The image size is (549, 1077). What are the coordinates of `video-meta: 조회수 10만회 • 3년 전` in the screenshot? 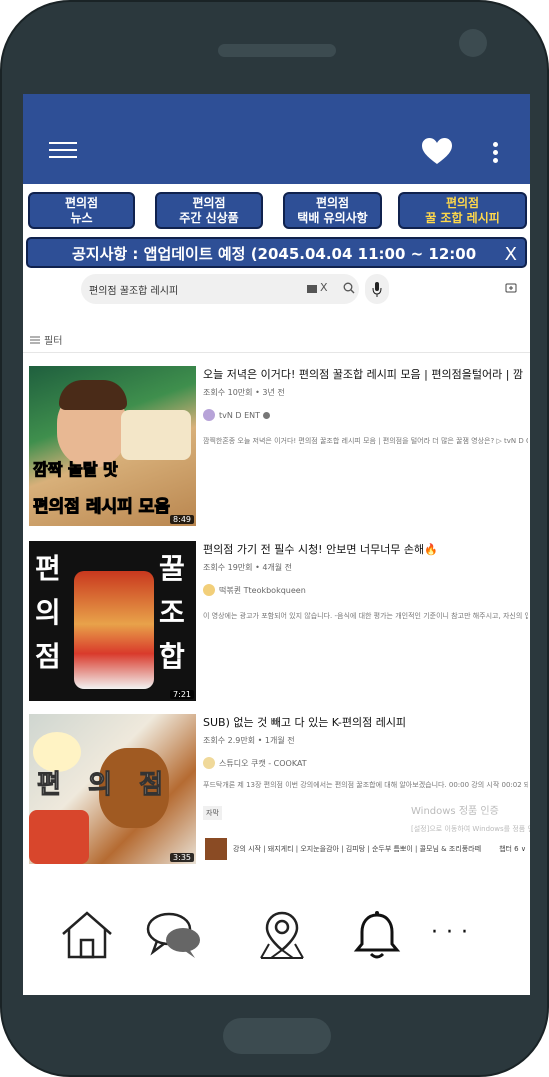 It's located at (244, 392).